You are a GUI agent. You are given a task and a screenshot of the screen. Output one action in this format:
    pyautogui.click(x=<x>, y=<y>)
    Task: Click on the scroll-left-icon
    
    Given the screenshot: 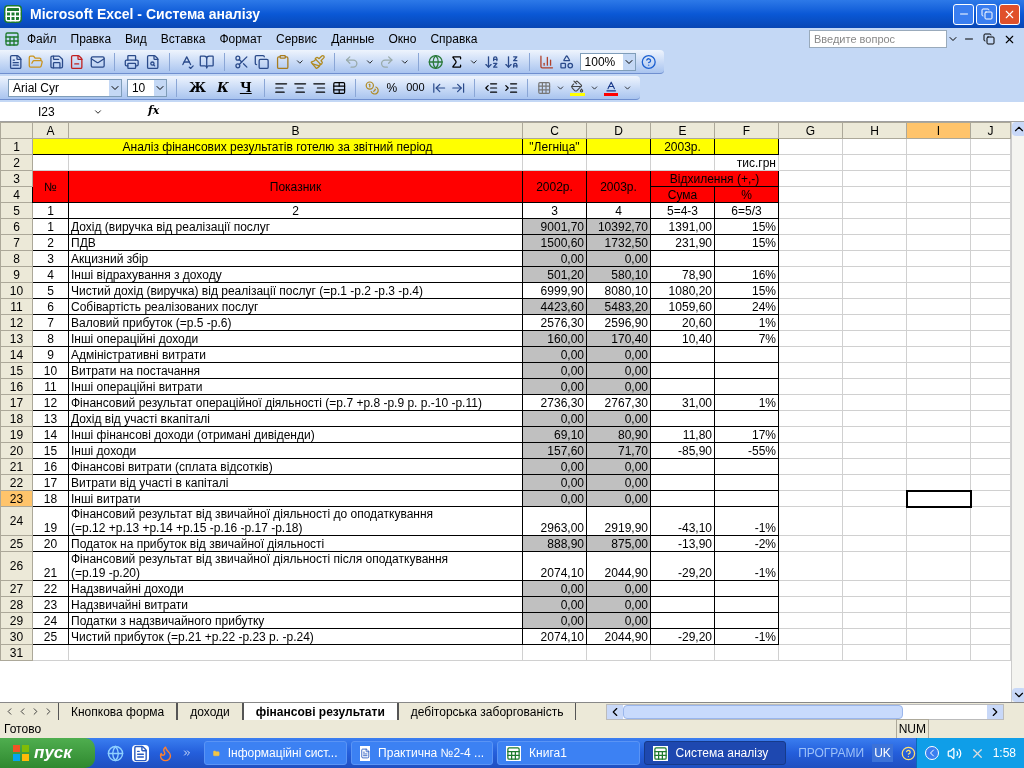 What is the action you would take?
    pyautogui.click(x=615, y=711)
    